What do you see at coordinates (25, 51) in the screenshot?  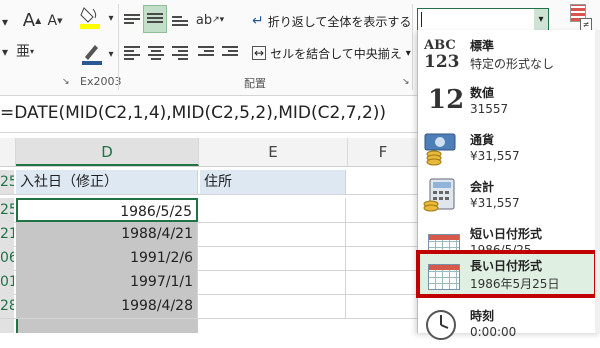 I see `phonetic-guide-icon: 亜 ▾` at bounding box center [25, 51].